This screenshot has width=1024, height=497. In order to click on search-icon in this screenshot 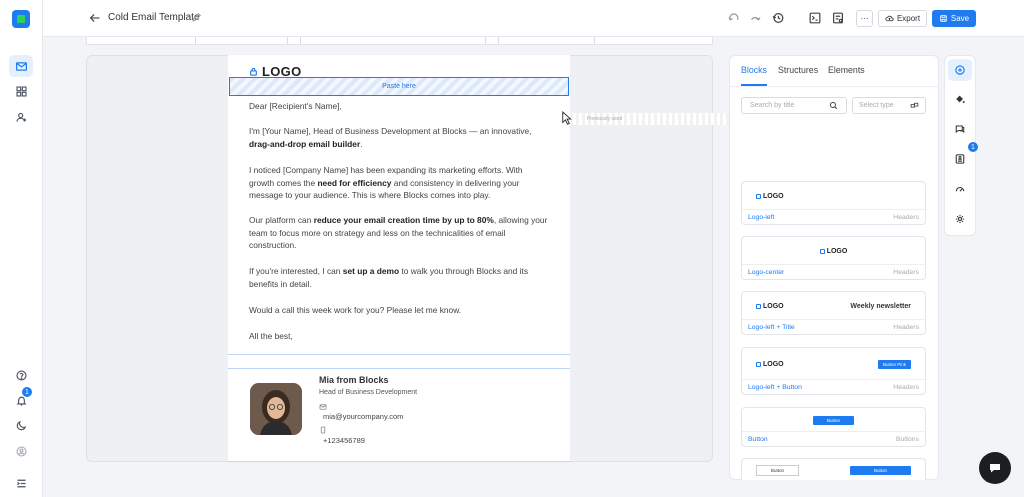, I will do `click(833, 105)`.